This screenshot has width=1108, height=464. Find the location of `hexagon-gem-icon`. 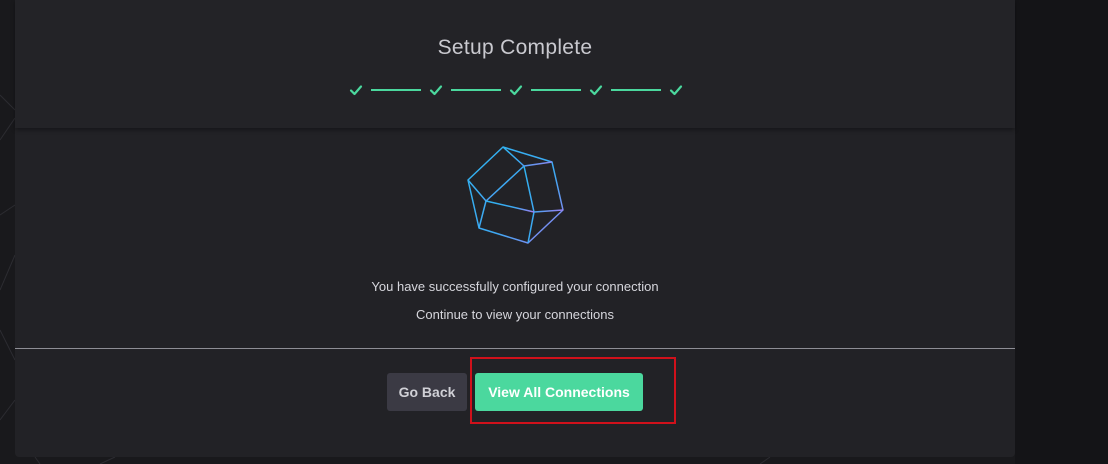

hexagon-gem-icon is located at coordinates (515, 195).